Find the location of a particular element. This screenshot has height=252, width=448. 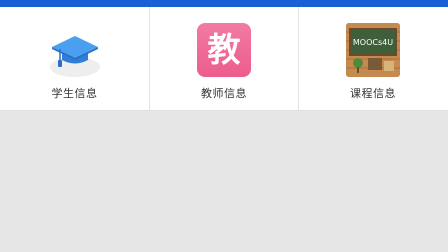

menu-item-teacher-info: 教 教师信息 is located at coordinates (223, 58).